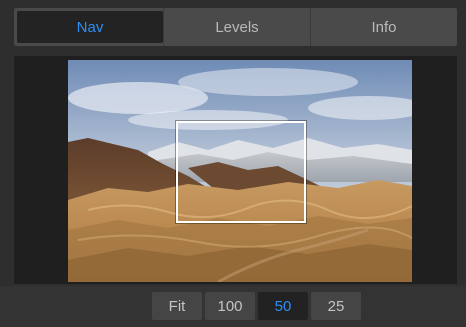  I want to click on zoom-options: Fit 100 50 25, so click(256, 306).